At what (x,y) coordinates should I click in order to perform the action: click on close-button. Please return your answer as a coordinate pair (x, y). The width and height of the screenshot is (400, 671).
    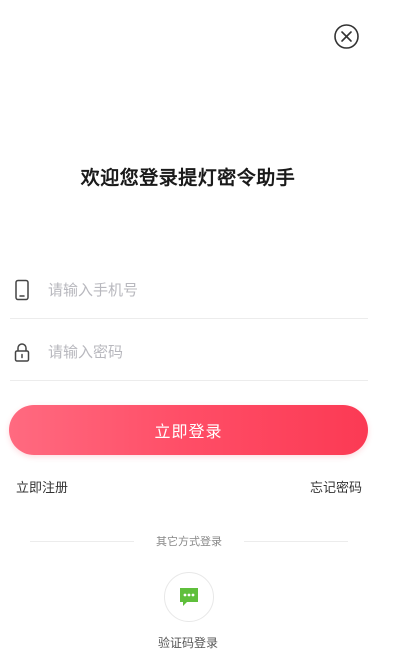
    Looking at the image, I should click on (346, 36).